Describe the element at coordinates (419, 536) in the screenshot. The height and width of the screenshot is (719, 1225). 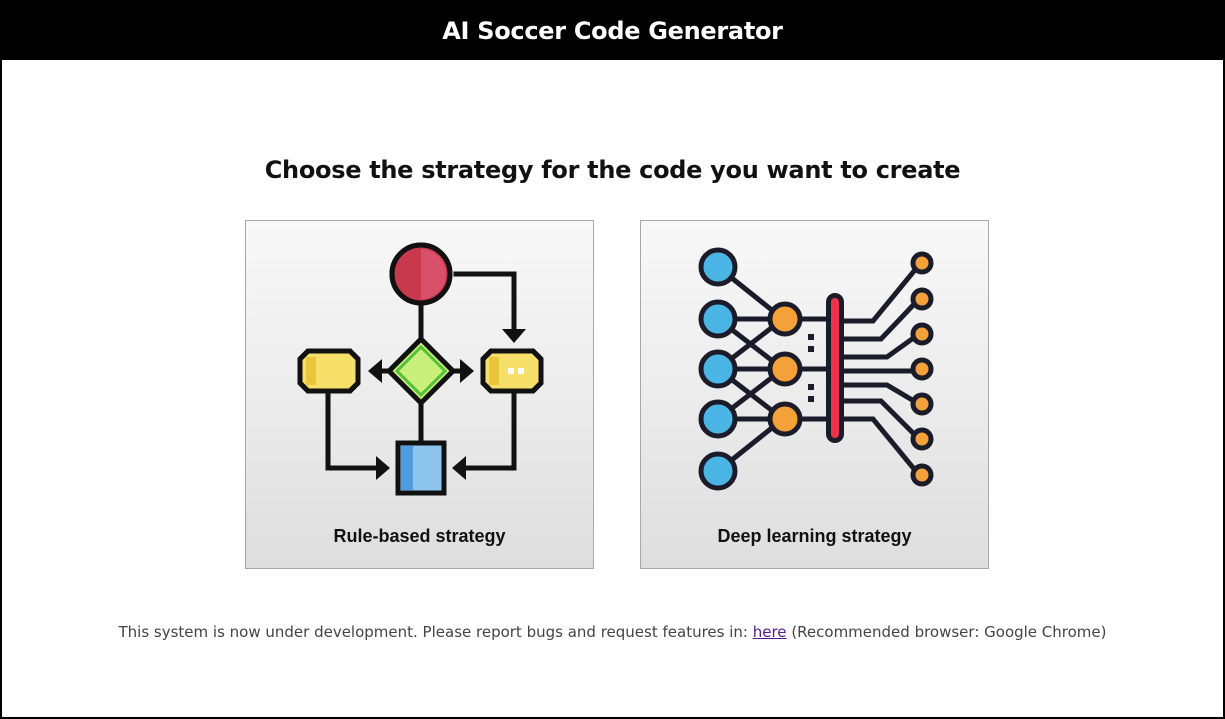
I see `rule-based-strategy-label: Rule-based strategy` at that location.